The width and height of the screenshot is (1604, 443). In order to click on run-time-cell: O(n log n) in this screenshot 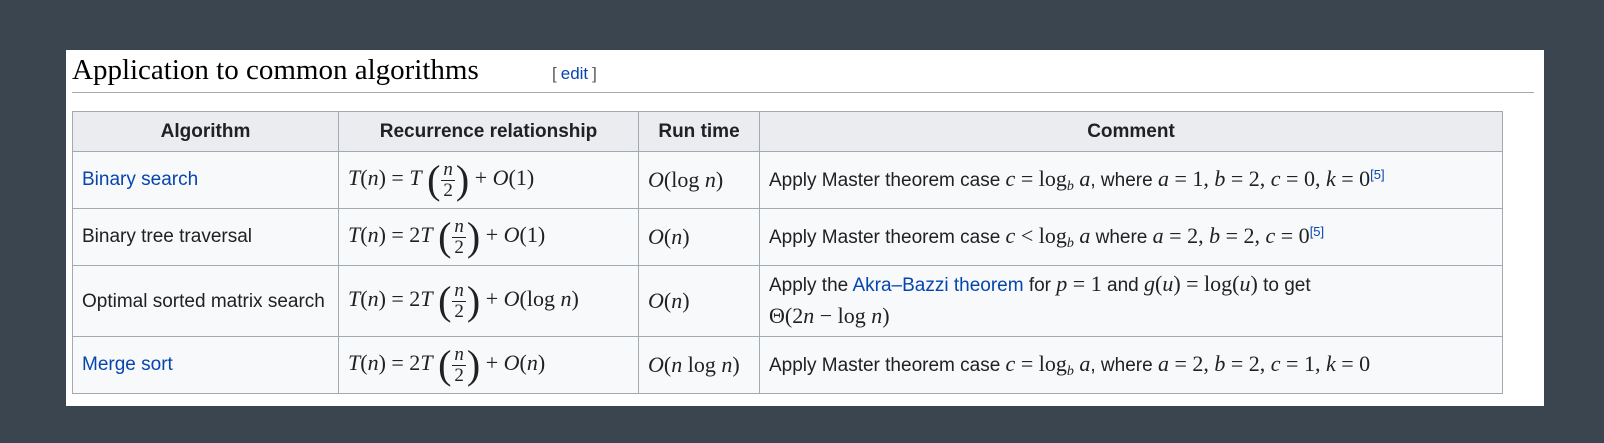, I will do `click(699, 365)`.